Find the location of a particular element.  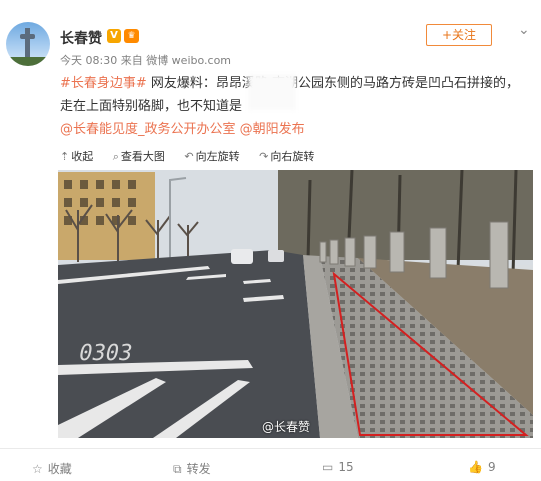

post-text-body: 网友爆料：昂昂溪路 南湖公园东侧的马路方砖是凹凸石拼接的， is located at coordinates (333, 83).